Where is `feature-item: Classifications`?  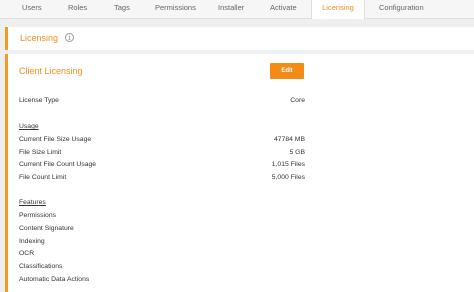
feature-item: Classifications is located at coordinates (41, 266).